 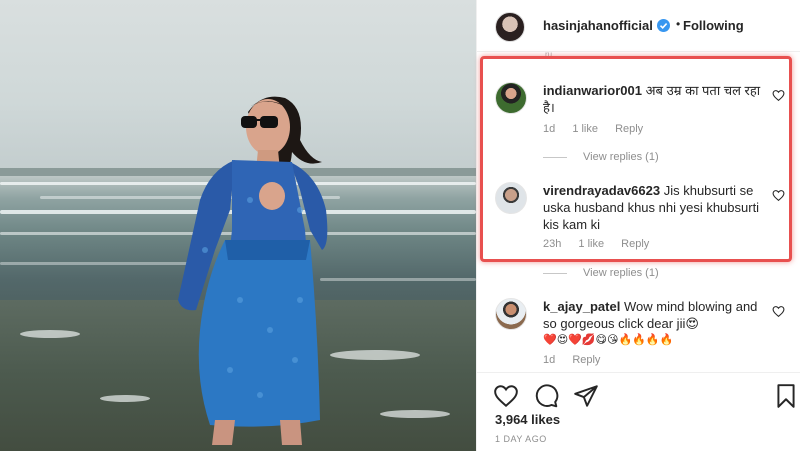 I want to click on comment-time: 23h, so click(x=552, y=244).